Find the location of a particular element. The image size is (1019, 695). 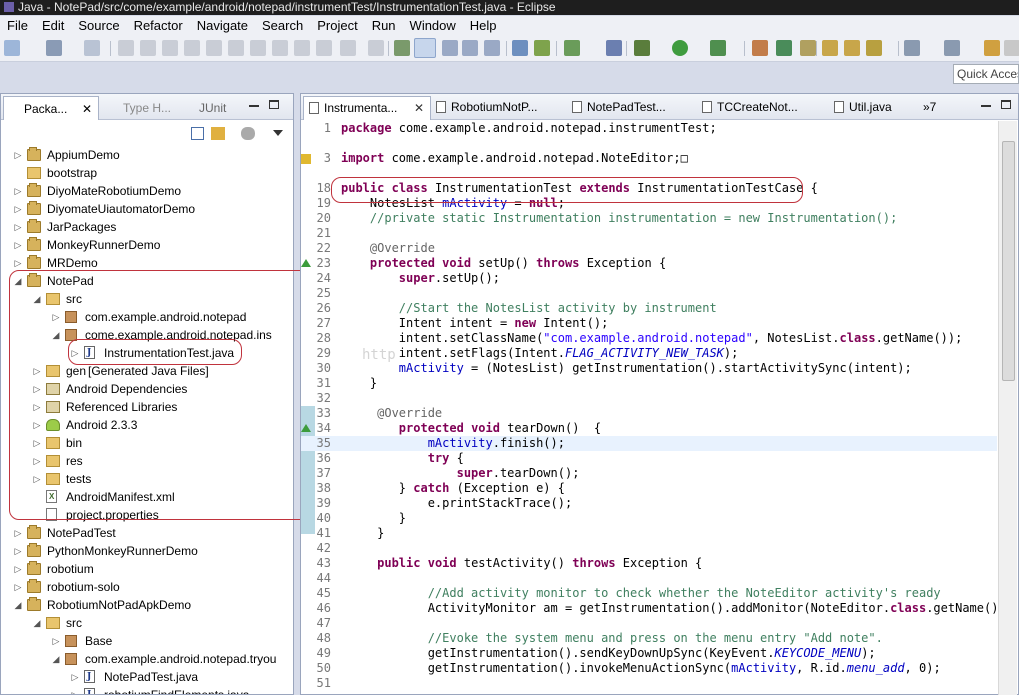

code-line: 31 } is located at coordinates (649, 383).